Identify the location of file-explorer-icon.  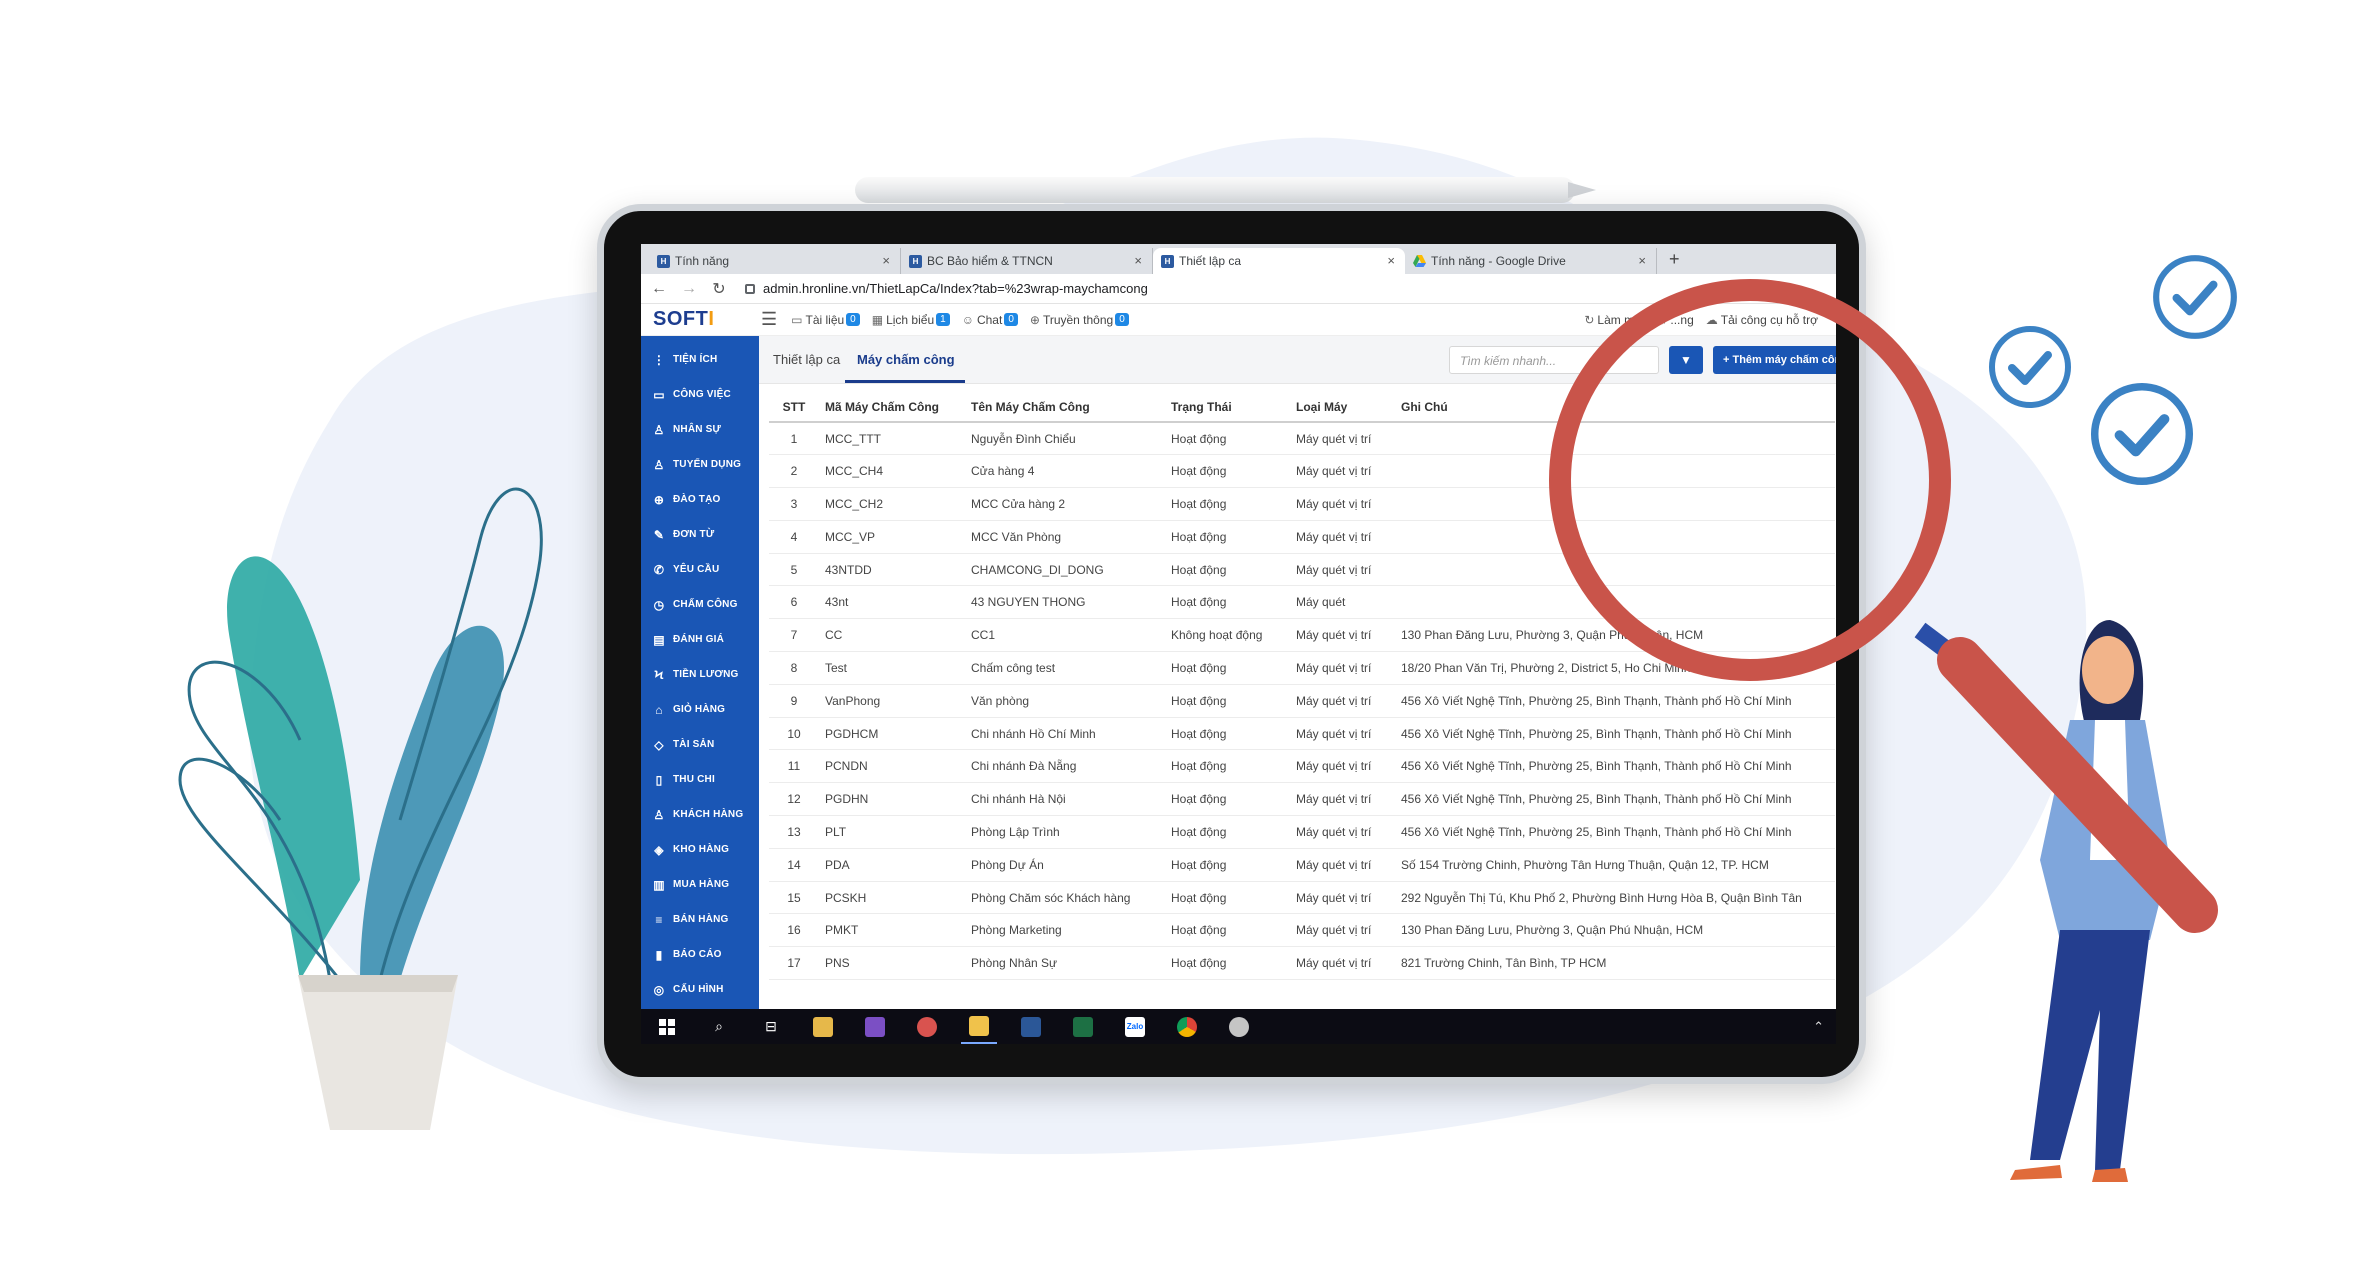
(979, 1026).